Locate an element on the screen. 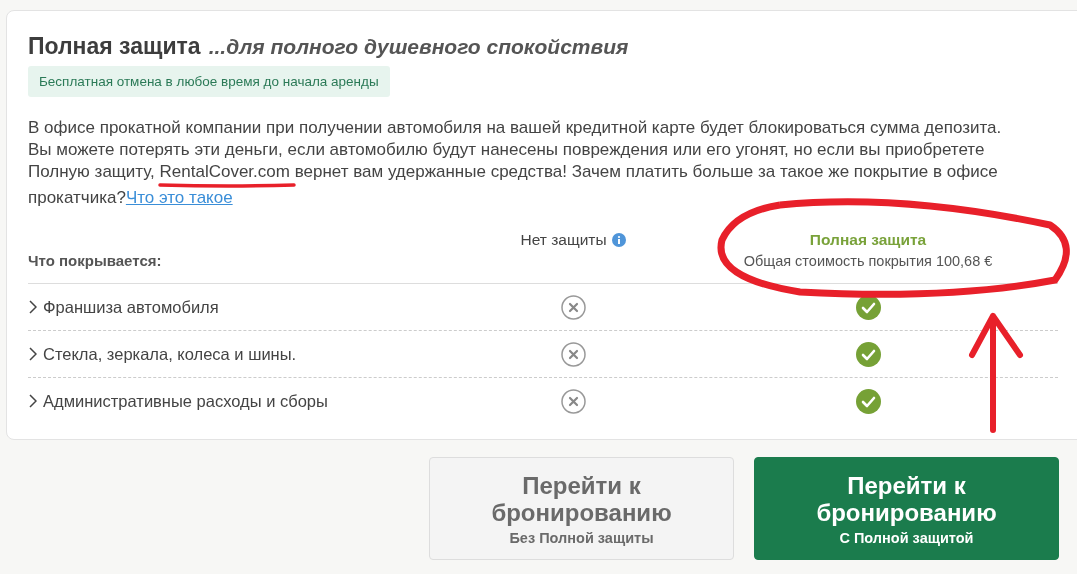  section-tagline: ...для полного душевного спокойствия is located at coordinates (418, 47).